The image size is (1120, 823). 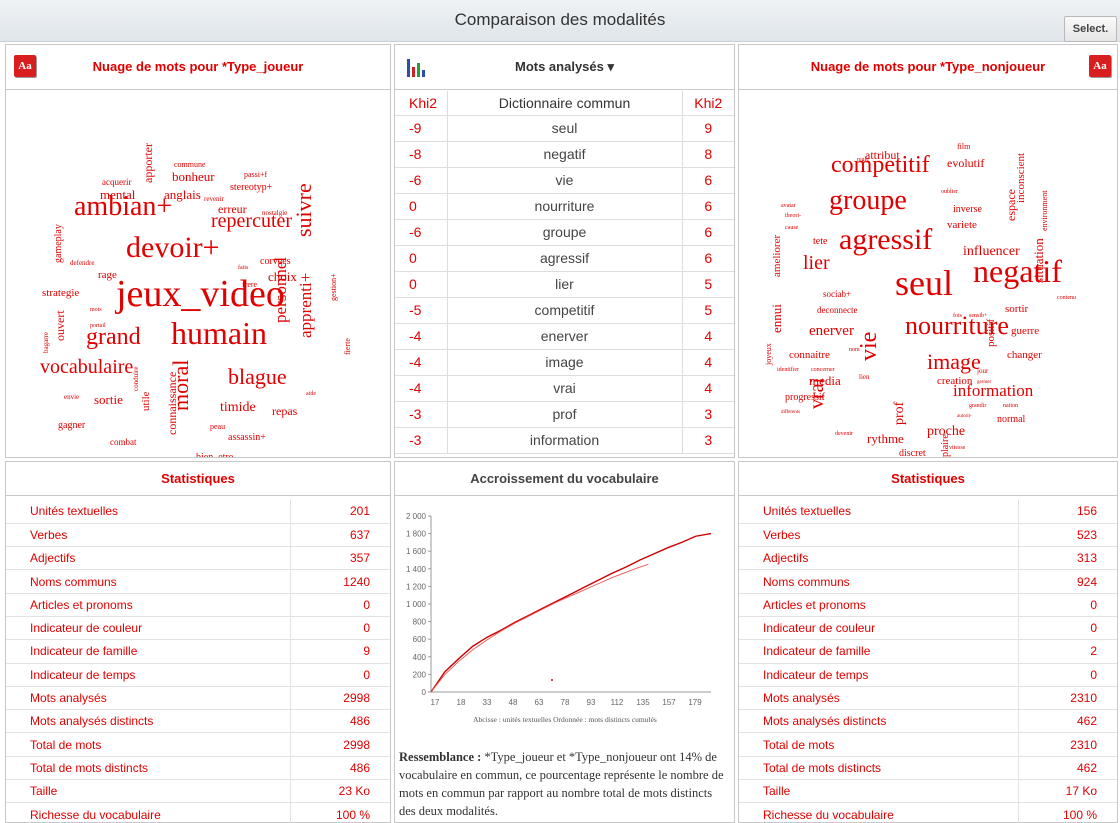 What do you see at coordinates (831, 331) in the screenshot?
I see `cloud-word: enerver` at bounding box center [831, 331].